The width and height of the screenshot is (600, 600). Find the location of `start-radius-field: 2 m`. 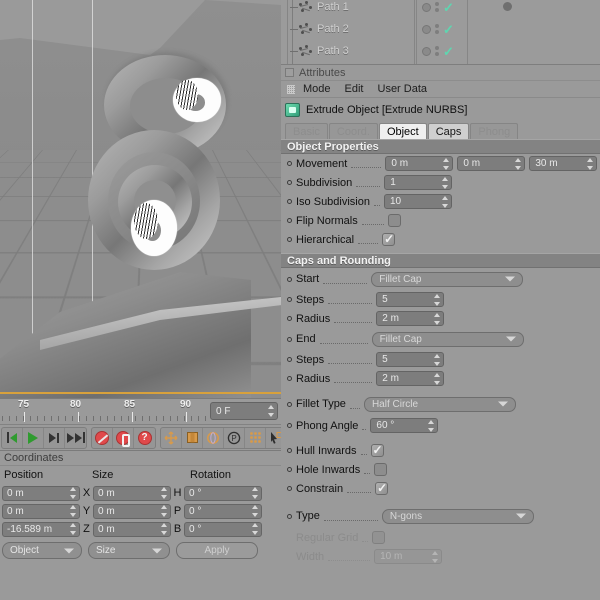

start-radius-field: 2 m is located at coordinates (410, 318).